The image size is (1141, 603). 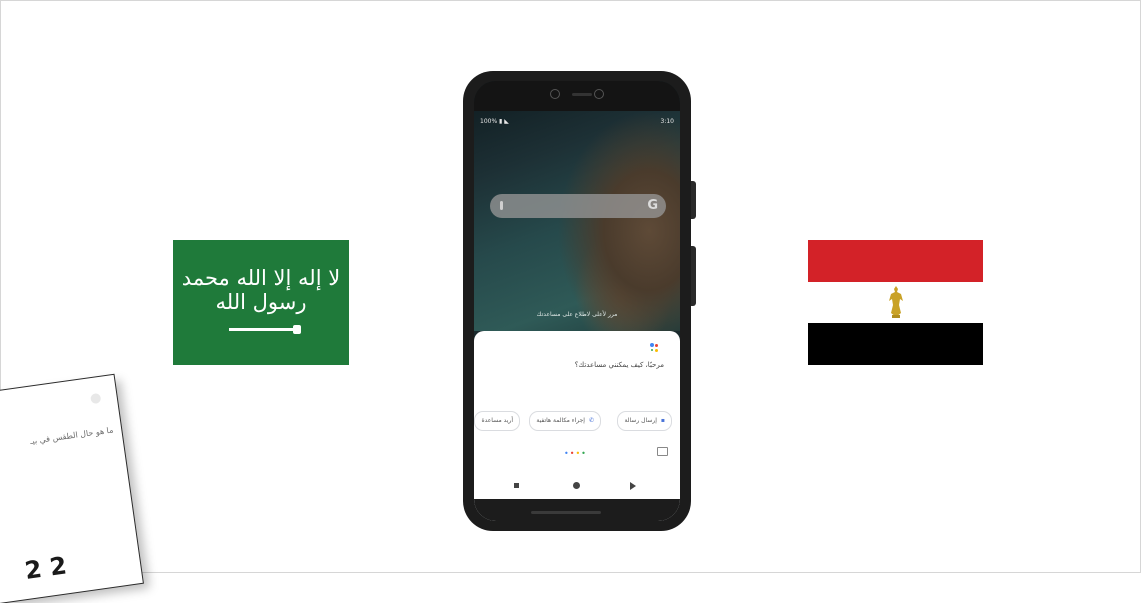 What do you see at coordinates (662, 451) in the screenshot?
I see `keyboard-icon` at bounding box center [662, 451].